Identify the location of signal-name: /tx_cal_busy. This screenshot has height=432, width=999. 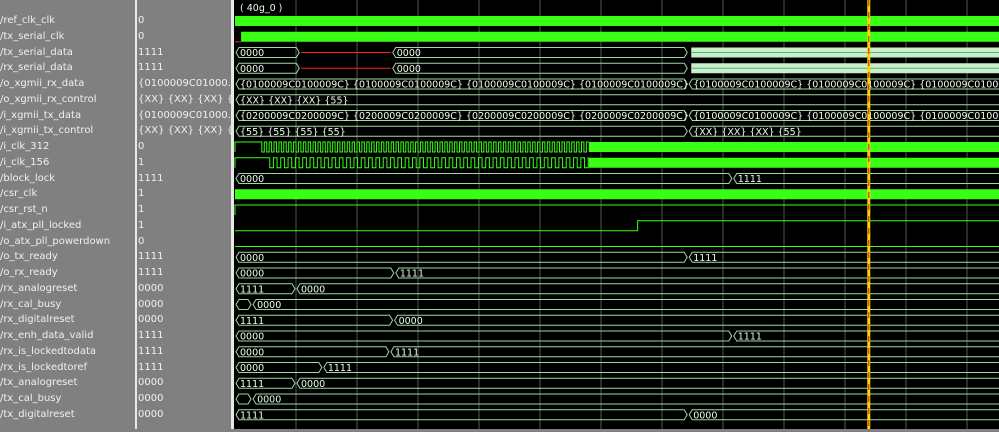
(66, 399).